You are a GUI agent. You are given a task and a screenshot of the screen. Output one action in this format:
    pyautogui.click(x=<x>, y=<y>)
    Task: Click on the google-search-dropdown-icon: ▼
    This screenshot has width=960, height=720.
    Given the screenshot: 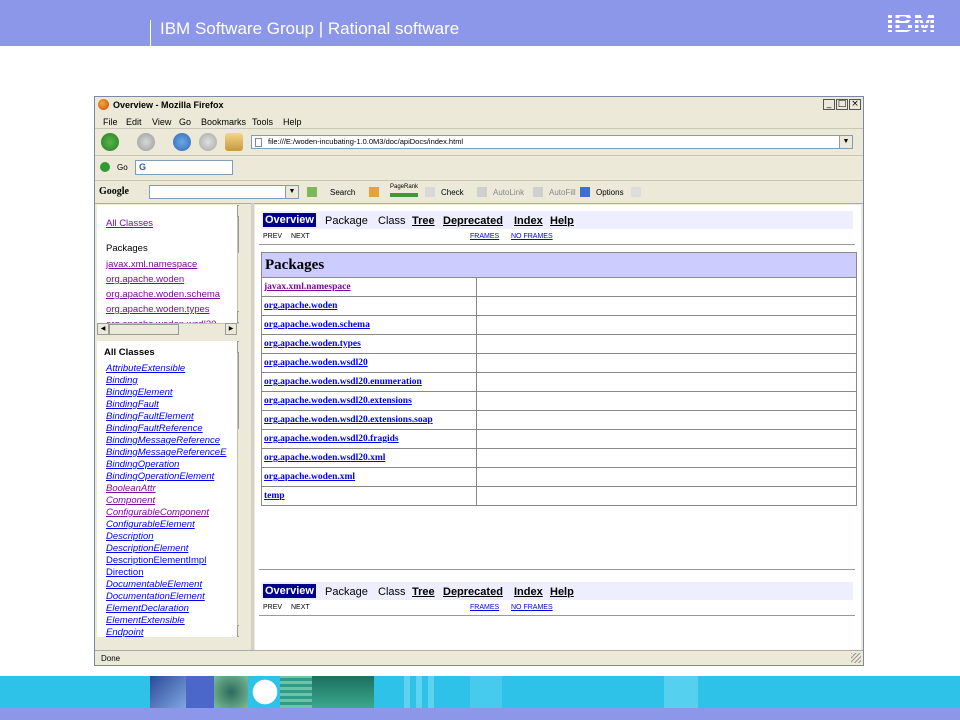 What is the action you would take?
    pyautogui.click(x=291, y=192)
    